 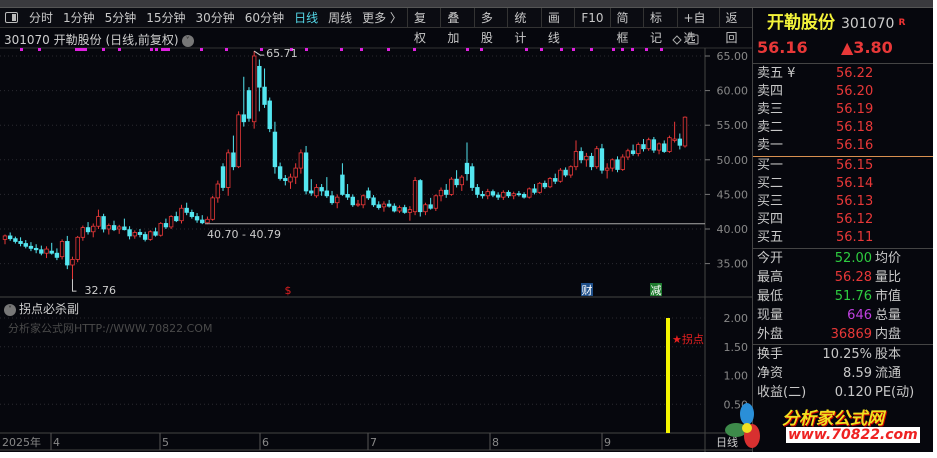 I want to click on layout-icon, so click(x=693, y=39).